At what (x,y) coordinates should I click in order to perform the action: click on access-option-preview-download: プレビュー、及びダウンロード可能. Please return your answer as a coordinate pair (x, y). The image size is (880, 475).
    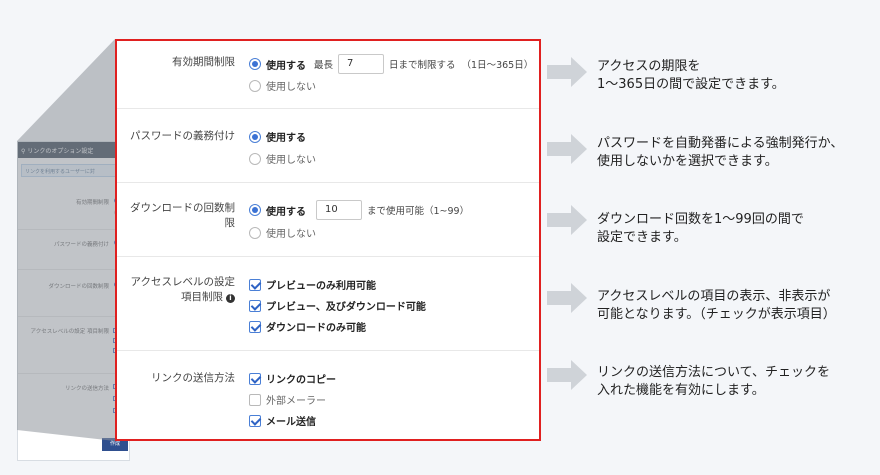
    Looking at the image, I should click on (337, 305).